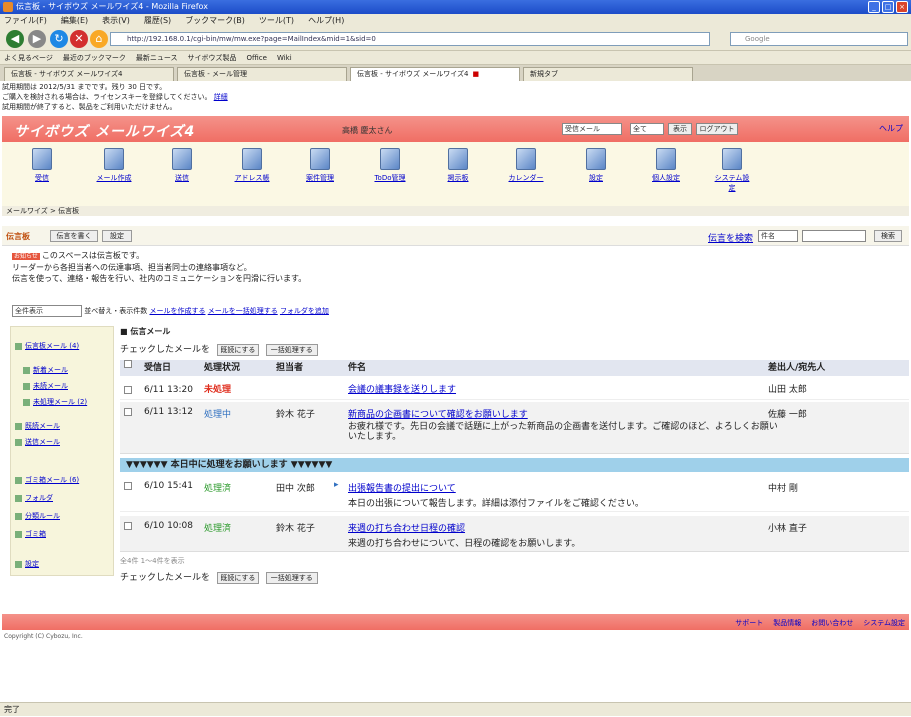 This screenshot has height=717, width=911. I want to click on icon-label: システム設定, so click(732, 183).